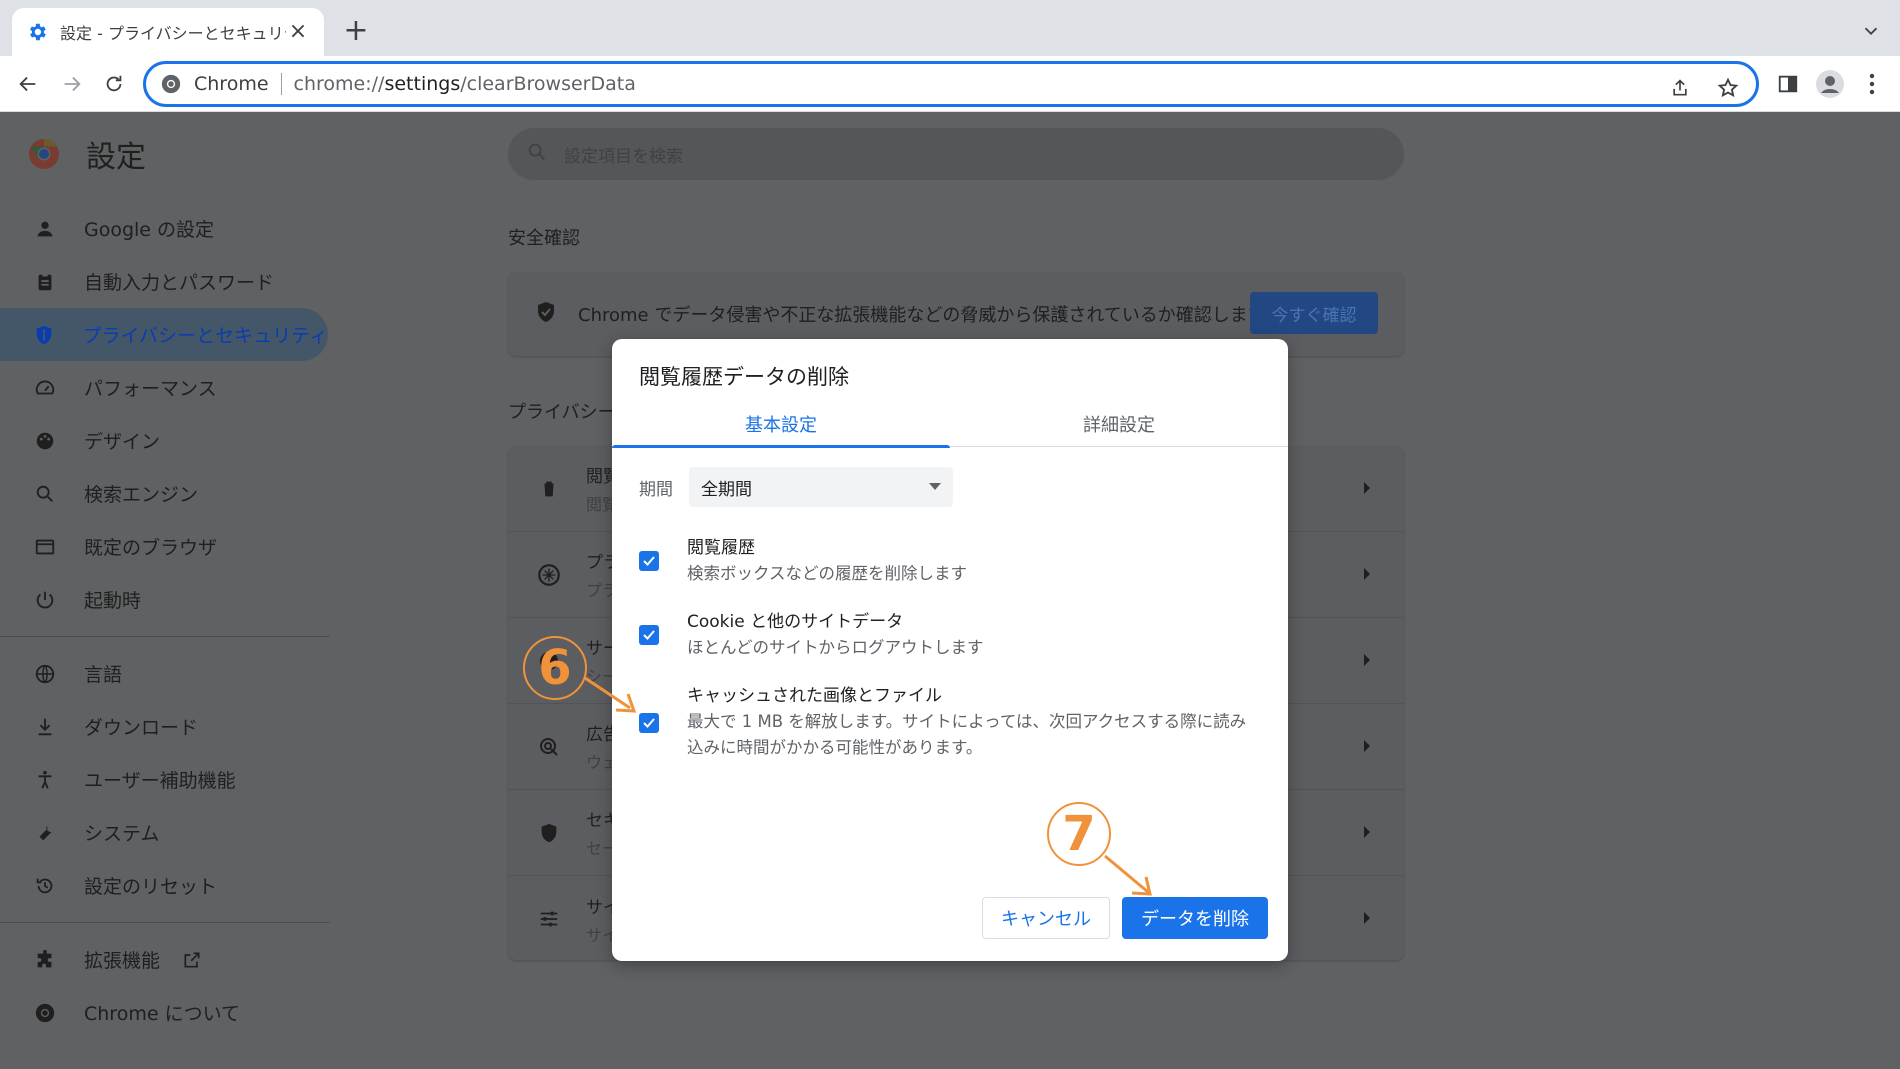 The height and width of the screenshot is (1069, 1900). Describe the element at coordinates (549, 919) in the screenshot. I see `sliders-icon` at that location.